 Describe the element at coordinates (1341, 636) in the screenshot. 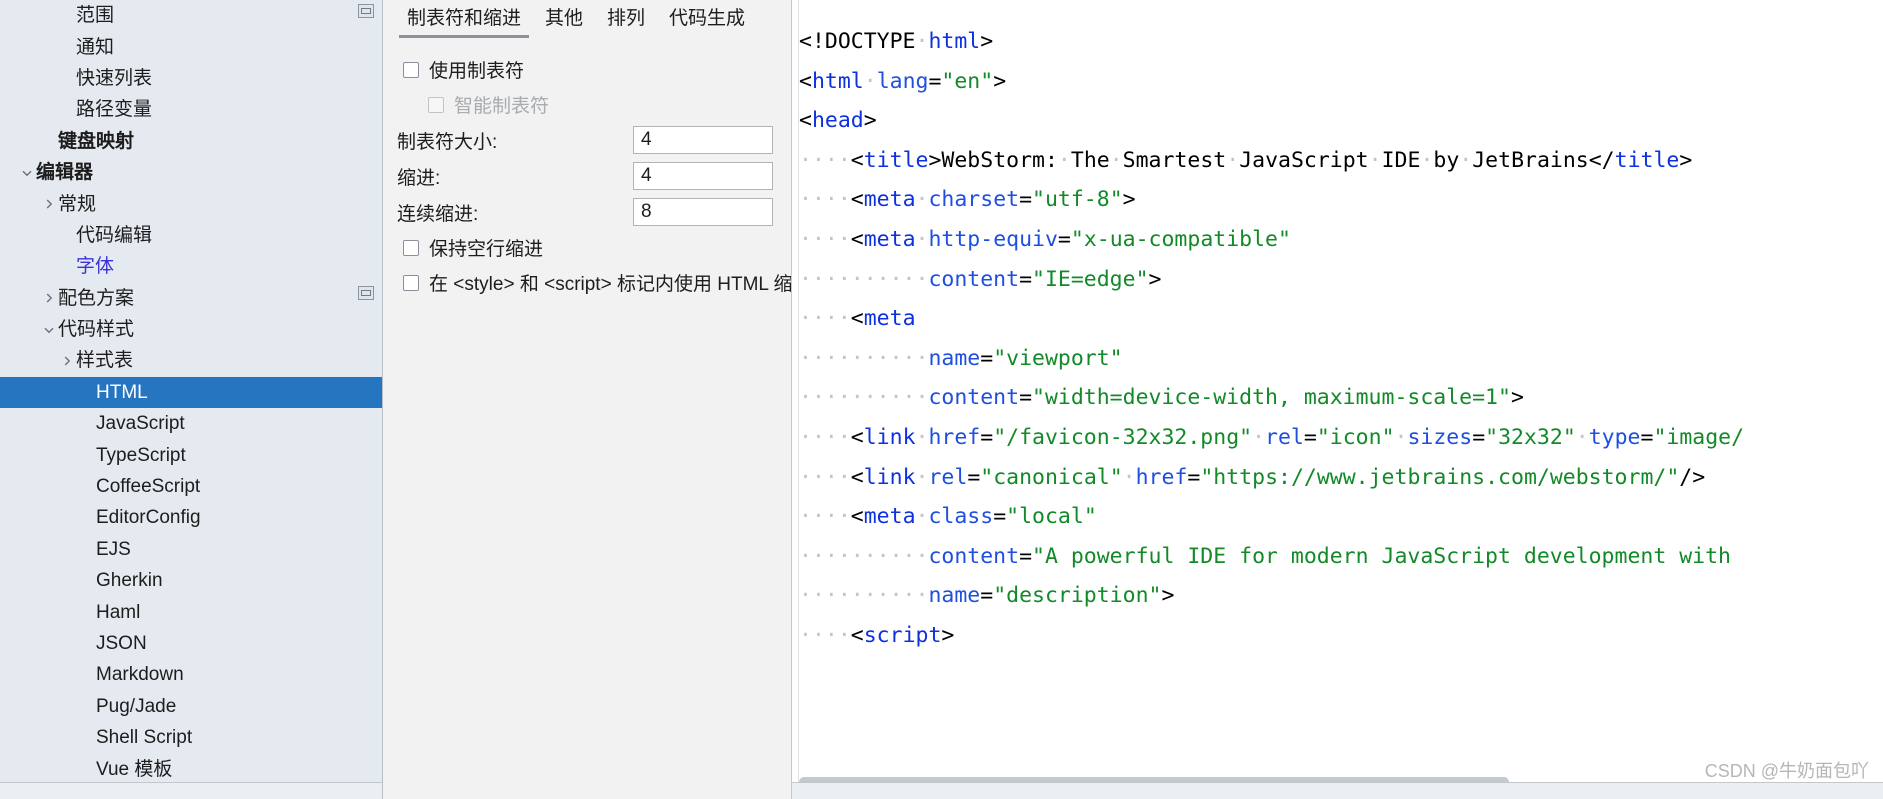

I see `code-line: ····<script>` at that location.